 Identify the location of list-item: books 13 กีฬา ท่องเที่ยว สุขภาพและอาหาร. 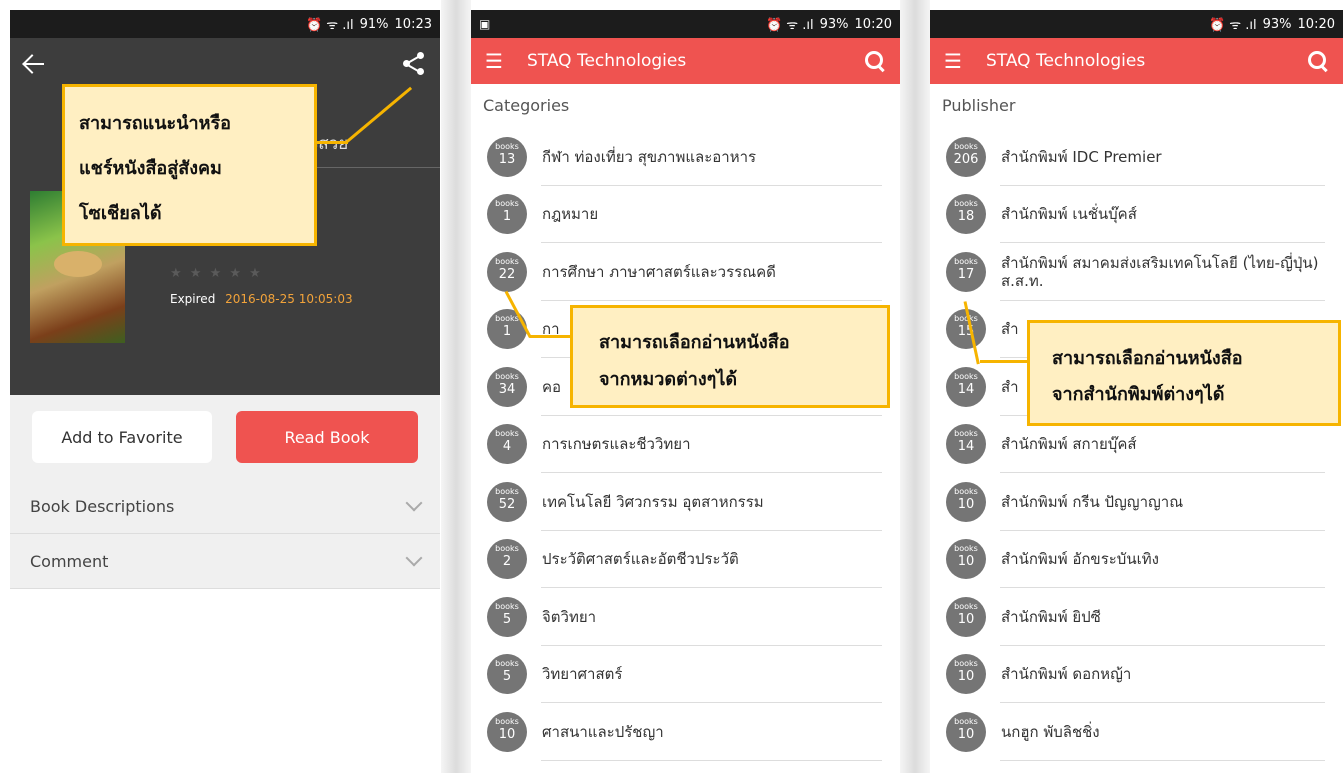
(685, 157).